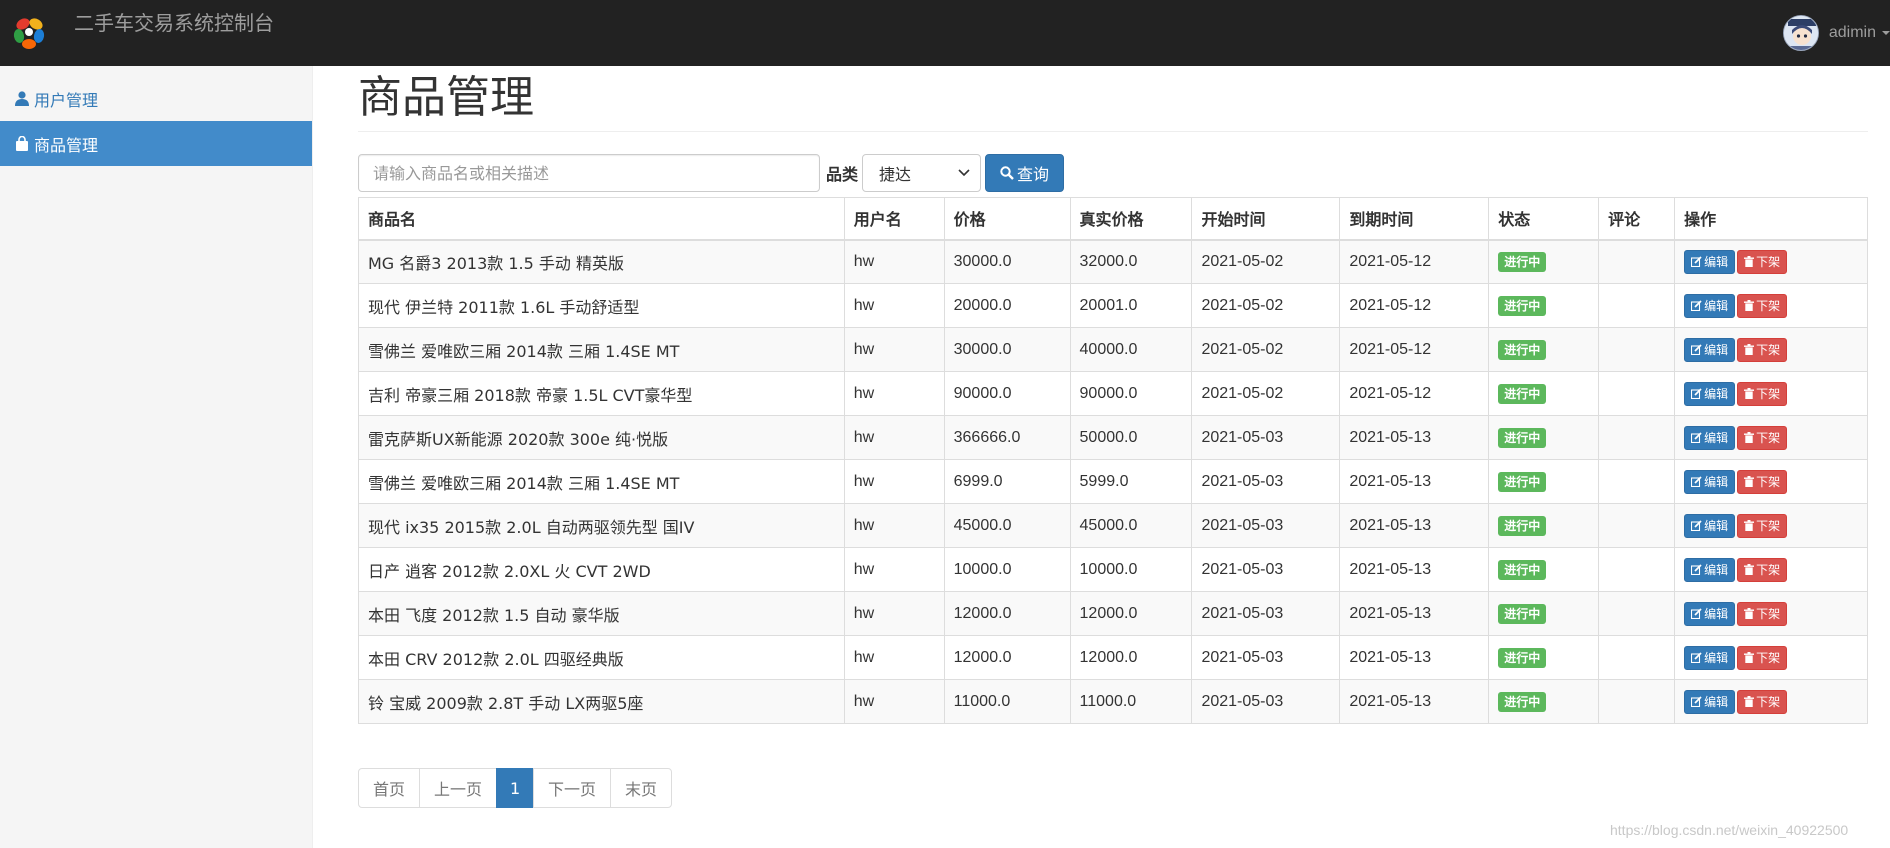 The width and height of the screenshot is (1890, 848). I want to click on query-button: 查询, so click(1025, 173).